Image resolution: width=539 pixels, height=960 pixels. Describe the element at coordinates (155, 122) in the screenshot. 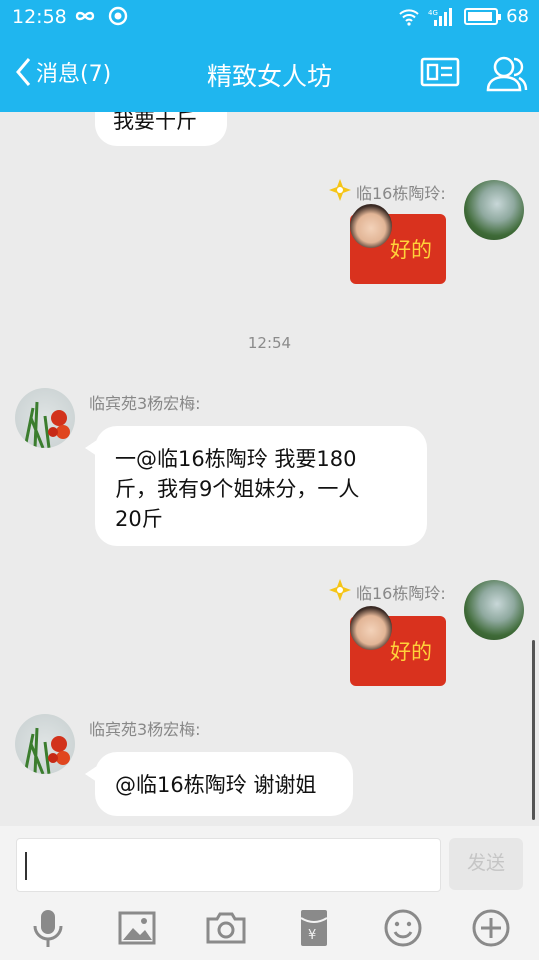

I see `message-text: 我要十斤` at that location.